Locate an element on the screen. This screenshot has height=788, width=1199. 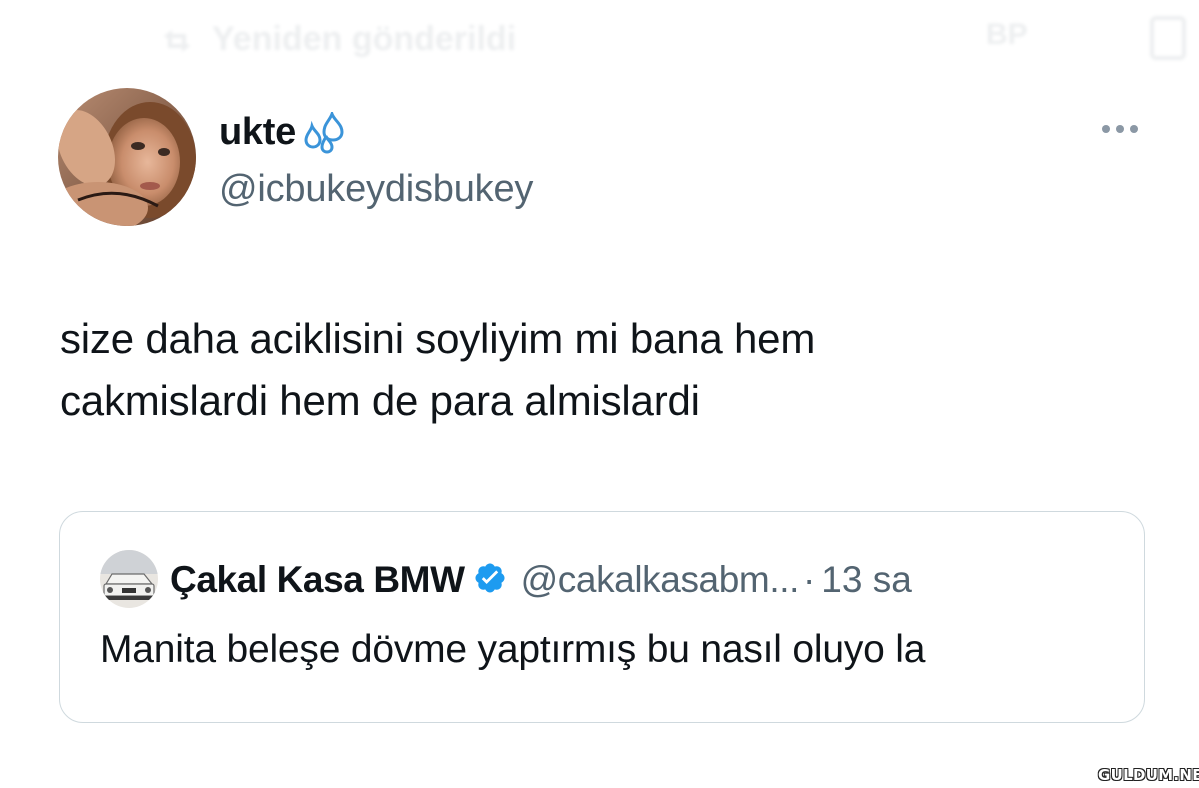
quoted-author-name: Çakal Kasa BMW is located at coordinates (317, 580).